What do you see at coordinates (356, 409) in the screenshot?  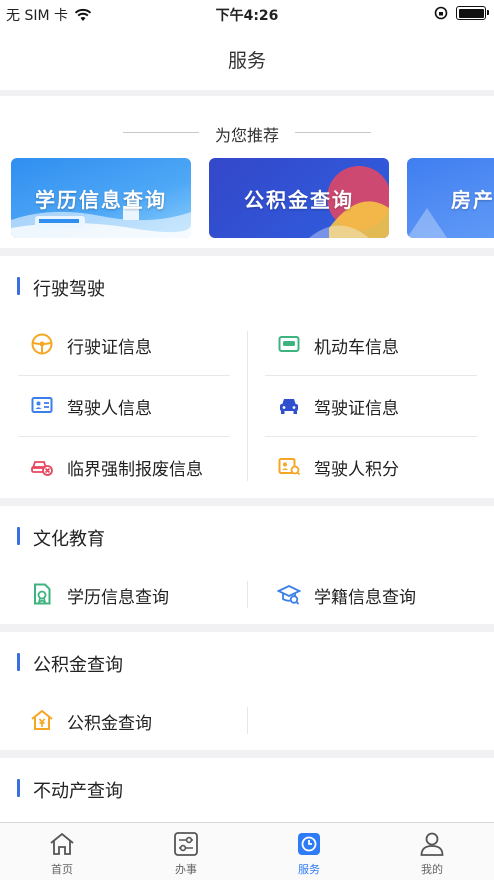 I see `item-label: 驾驶证信息` at bounding box center [356, 409].